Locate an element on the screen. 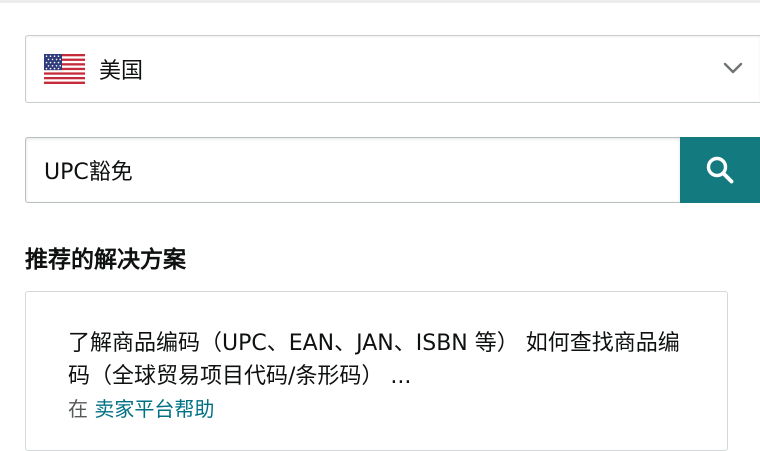 This screenshot has width=760, height=451. seller-central-help-link: 卖家平台帮助 is located at coordinates (154, 409).